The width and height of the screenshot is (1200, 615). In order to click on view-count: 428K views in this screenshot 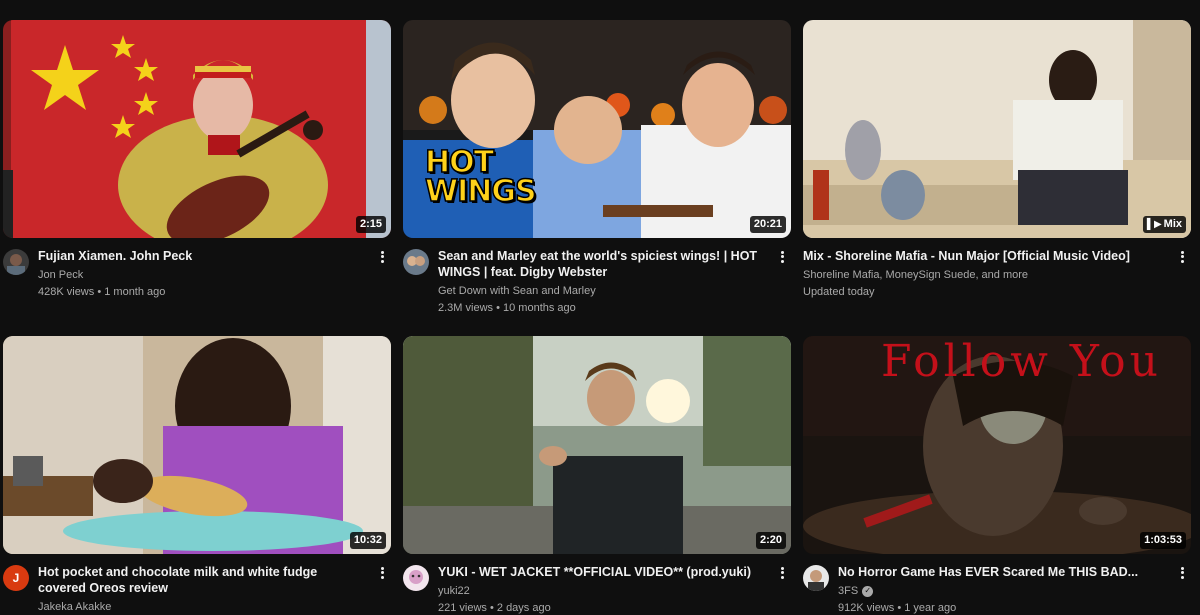, I will do `click(66, 292)`.